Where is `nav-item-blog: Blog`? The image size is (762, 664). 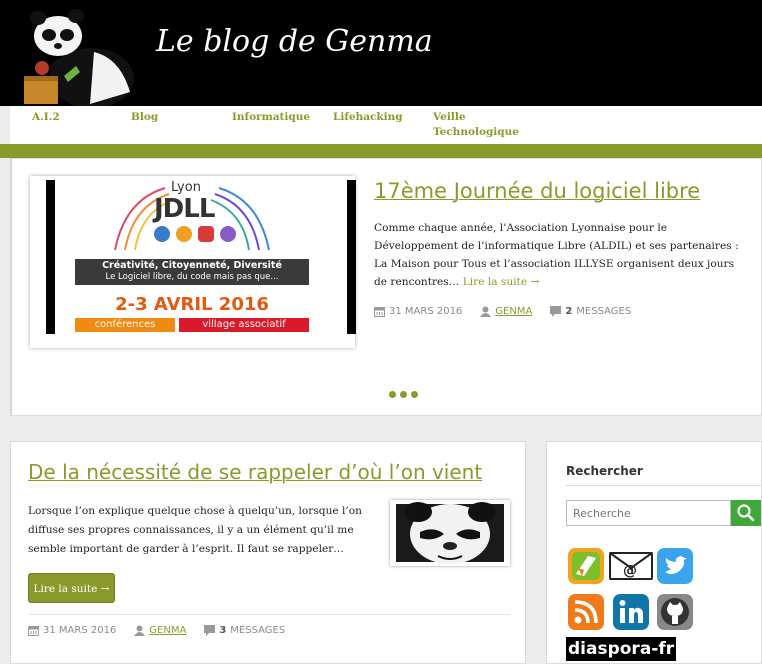
nav-item-blog: Blog is located at coordinates (144, 117).